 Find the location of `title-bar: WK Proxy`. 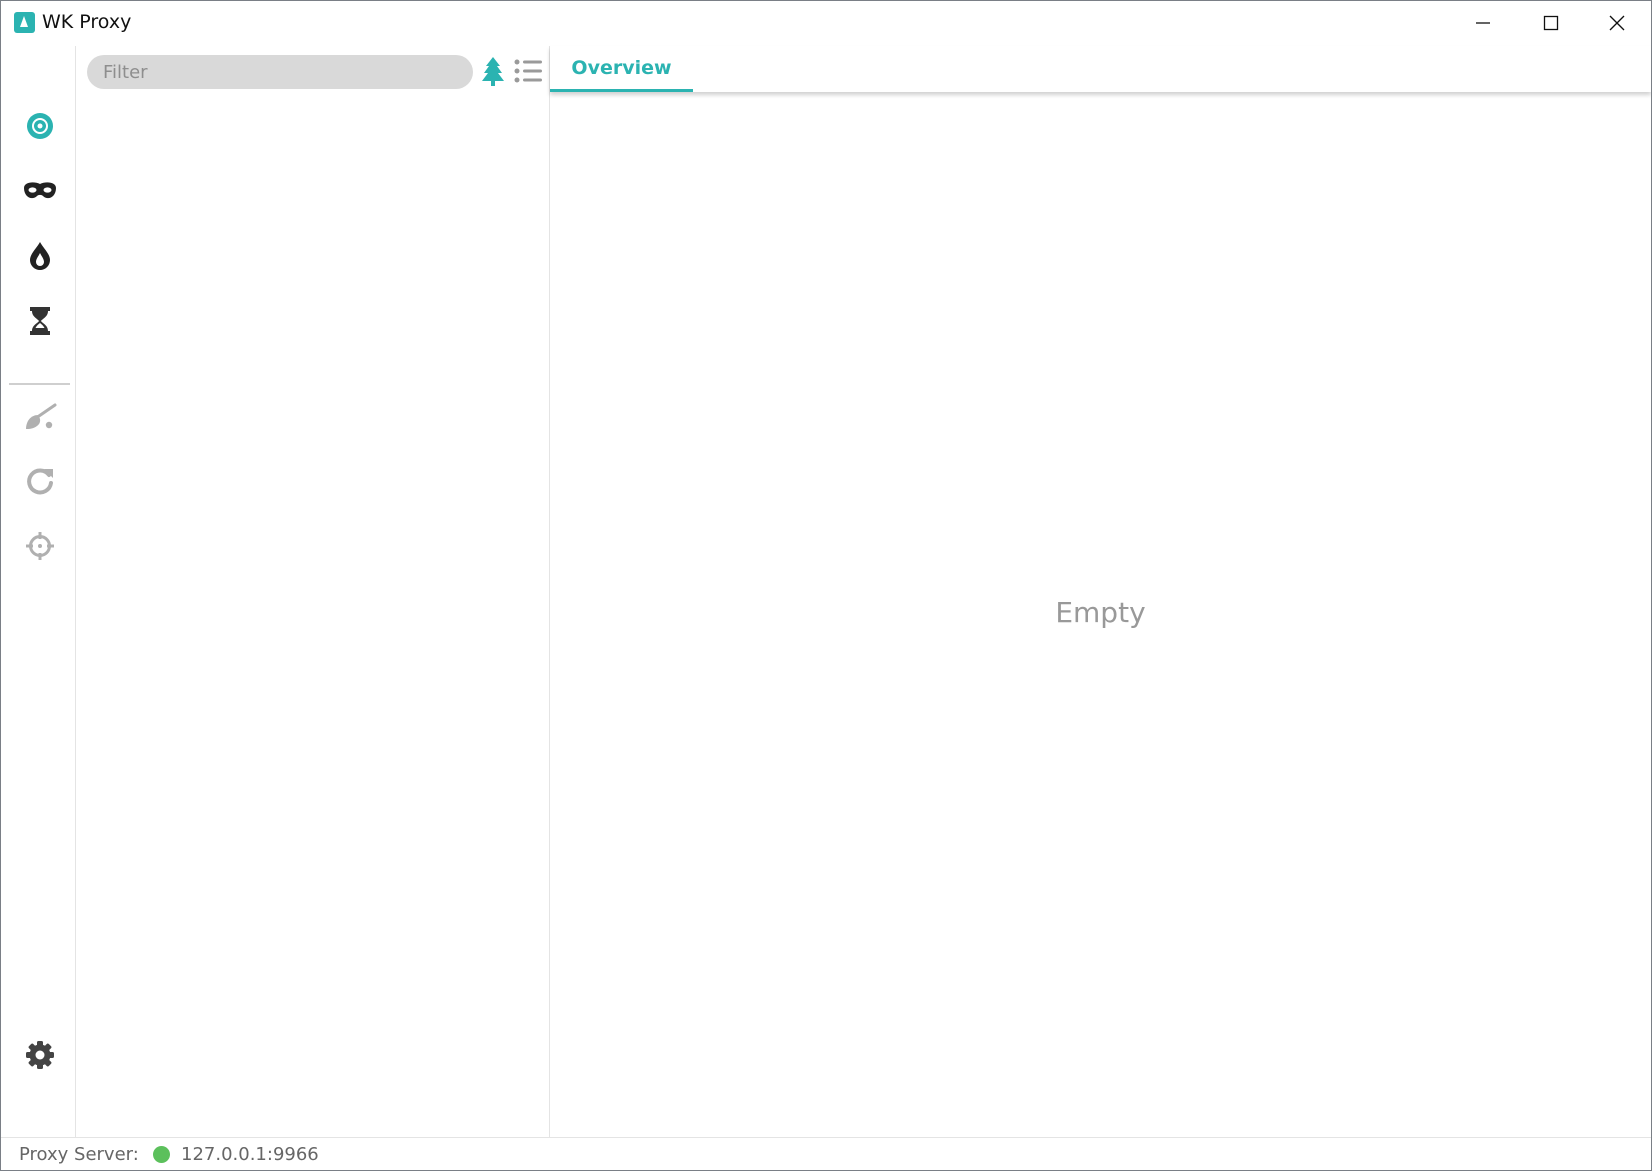

title-bar: WK Proxy is located at coordinates (826, 23).